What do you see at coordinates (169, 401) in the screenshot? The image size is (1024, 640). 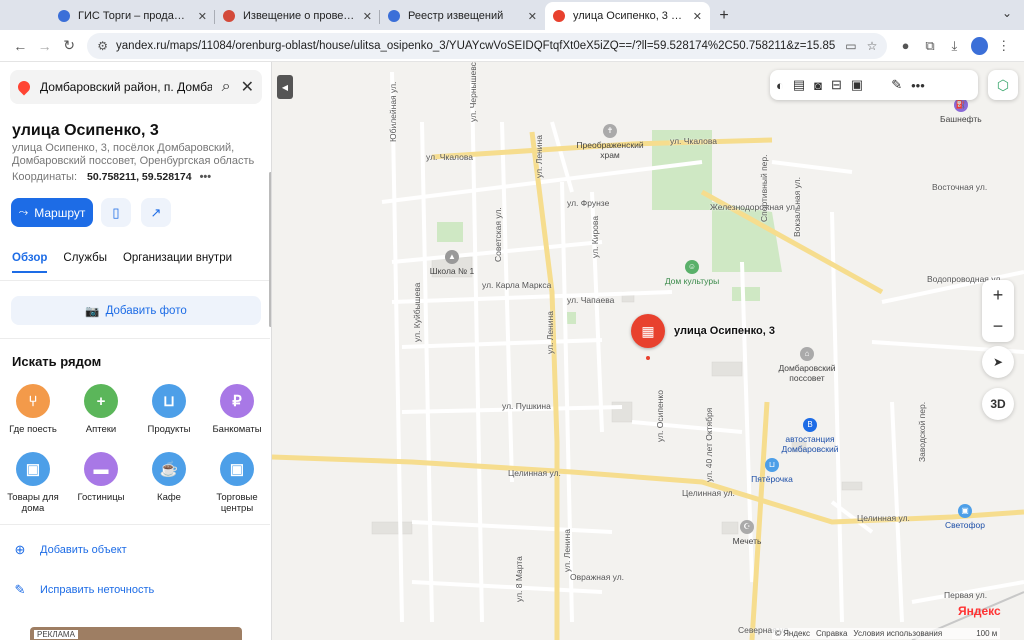 I see `basket-icon: ⊔` at bounding box center [169, 401].